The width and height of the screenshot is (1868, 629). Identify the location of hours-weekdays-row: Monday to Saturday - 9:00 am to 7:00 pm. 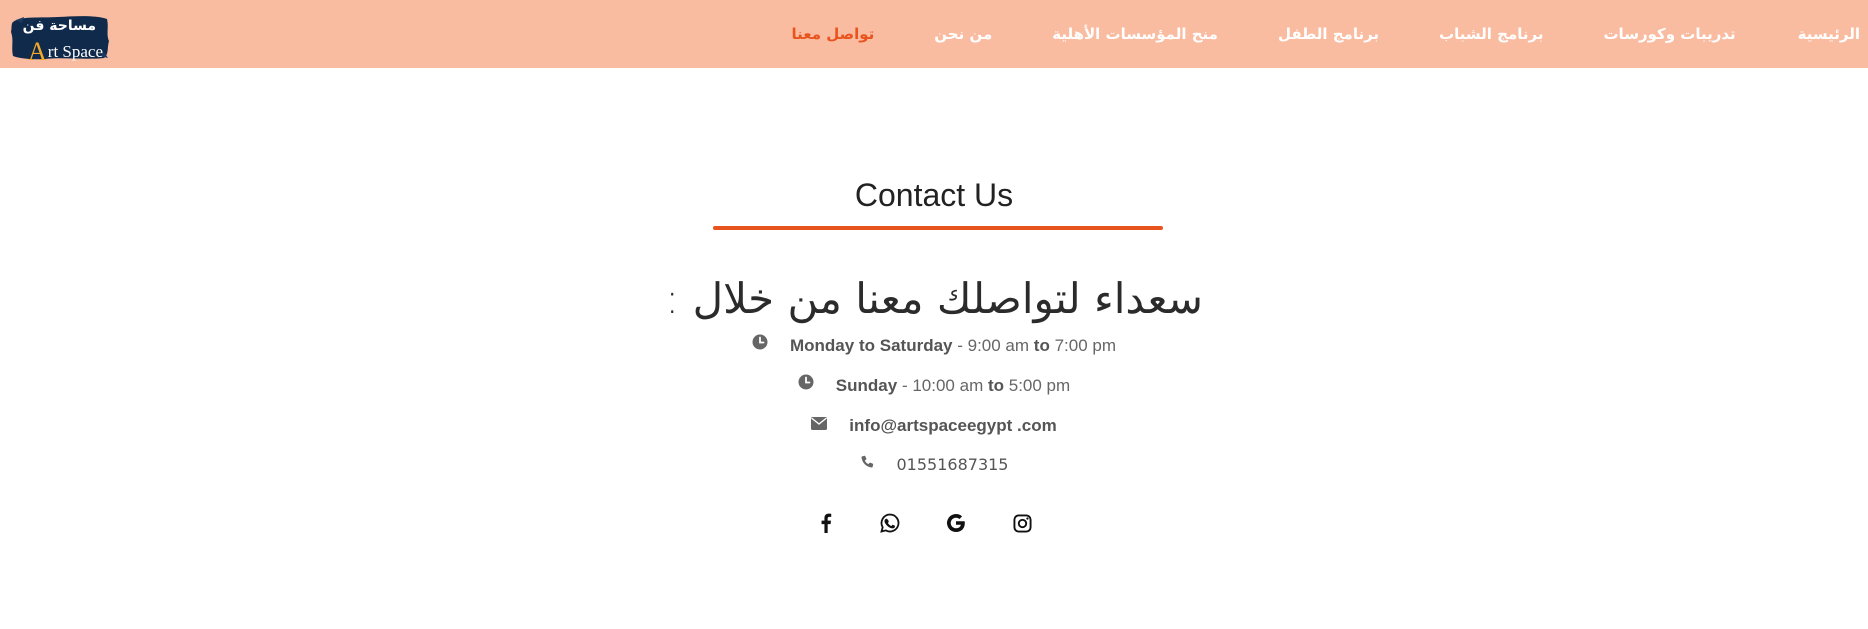
(934, 345).